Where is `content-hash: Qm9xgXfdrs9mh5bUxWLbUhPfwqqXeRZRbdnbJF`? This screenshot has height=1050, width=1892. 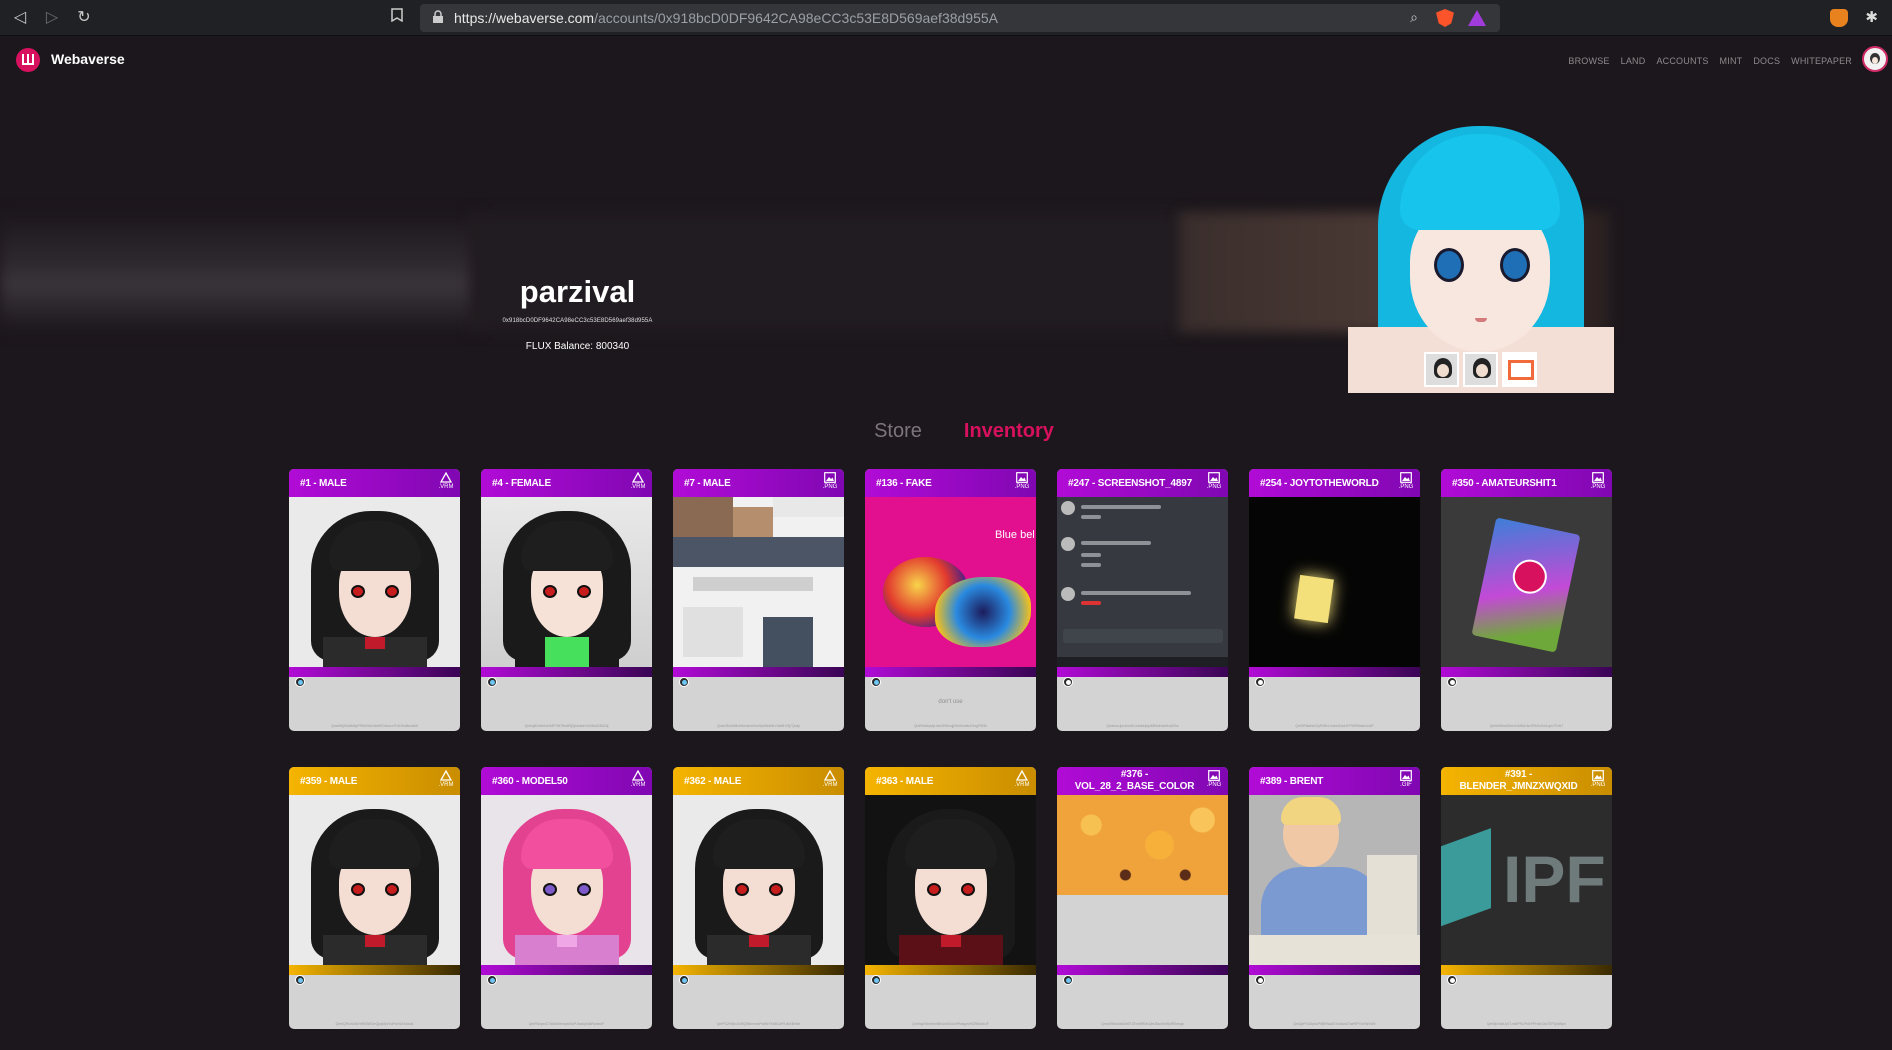
content-hash: Qm9xgXfdrs9mh5bUxWLbUhPfwqqXeRZRbdnbJF is located at coordinates (950, 1024).